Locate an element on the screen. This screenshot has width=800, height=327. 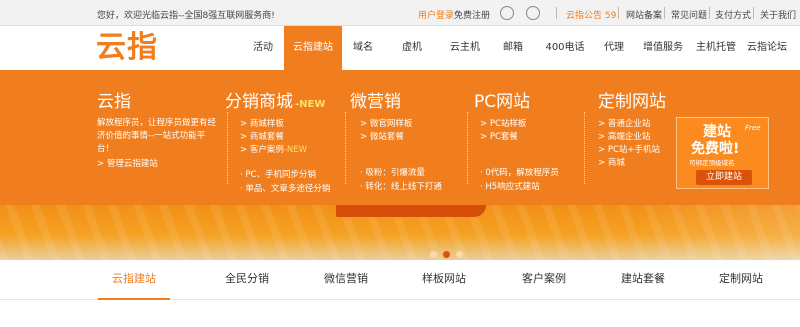
notice-link: 云指公告 59 is located at coordinates (591, 14).